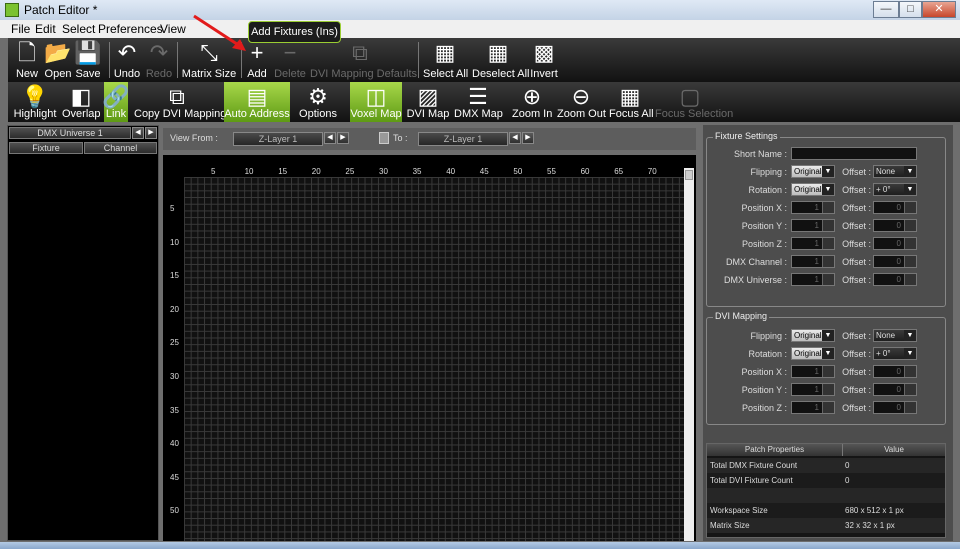 This screenshot has width=960, height=549. Describe the element at coordinates (532, 102) in the screenshot. I see `zoom-in-button: ⊕ Zoom In` at that location.